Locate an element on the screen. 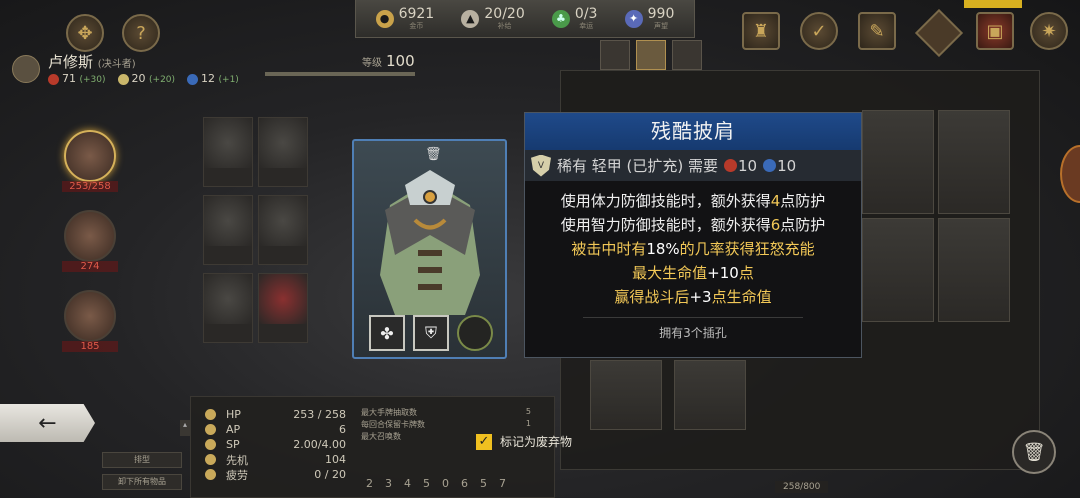  castle-icon: ♜ is located at coordinates (761, 31).